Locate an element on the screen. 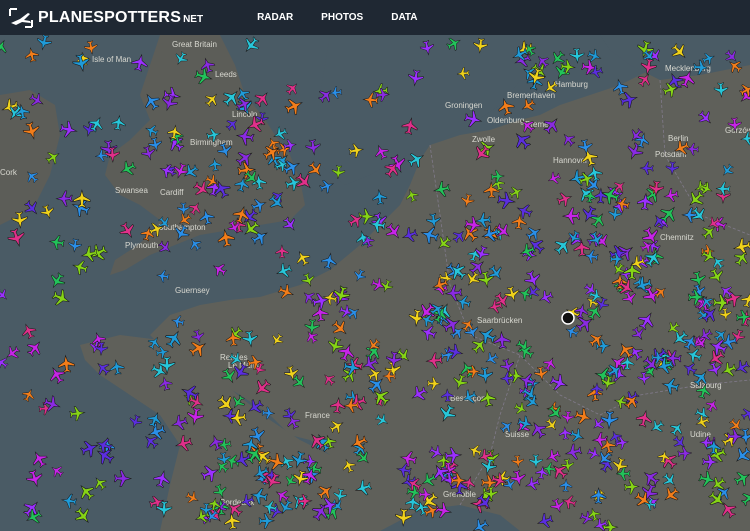  top-navigation-bar: PLANESPOTTERS NET RADAR PHOTOS DATA is located at coordinates (375, 17).